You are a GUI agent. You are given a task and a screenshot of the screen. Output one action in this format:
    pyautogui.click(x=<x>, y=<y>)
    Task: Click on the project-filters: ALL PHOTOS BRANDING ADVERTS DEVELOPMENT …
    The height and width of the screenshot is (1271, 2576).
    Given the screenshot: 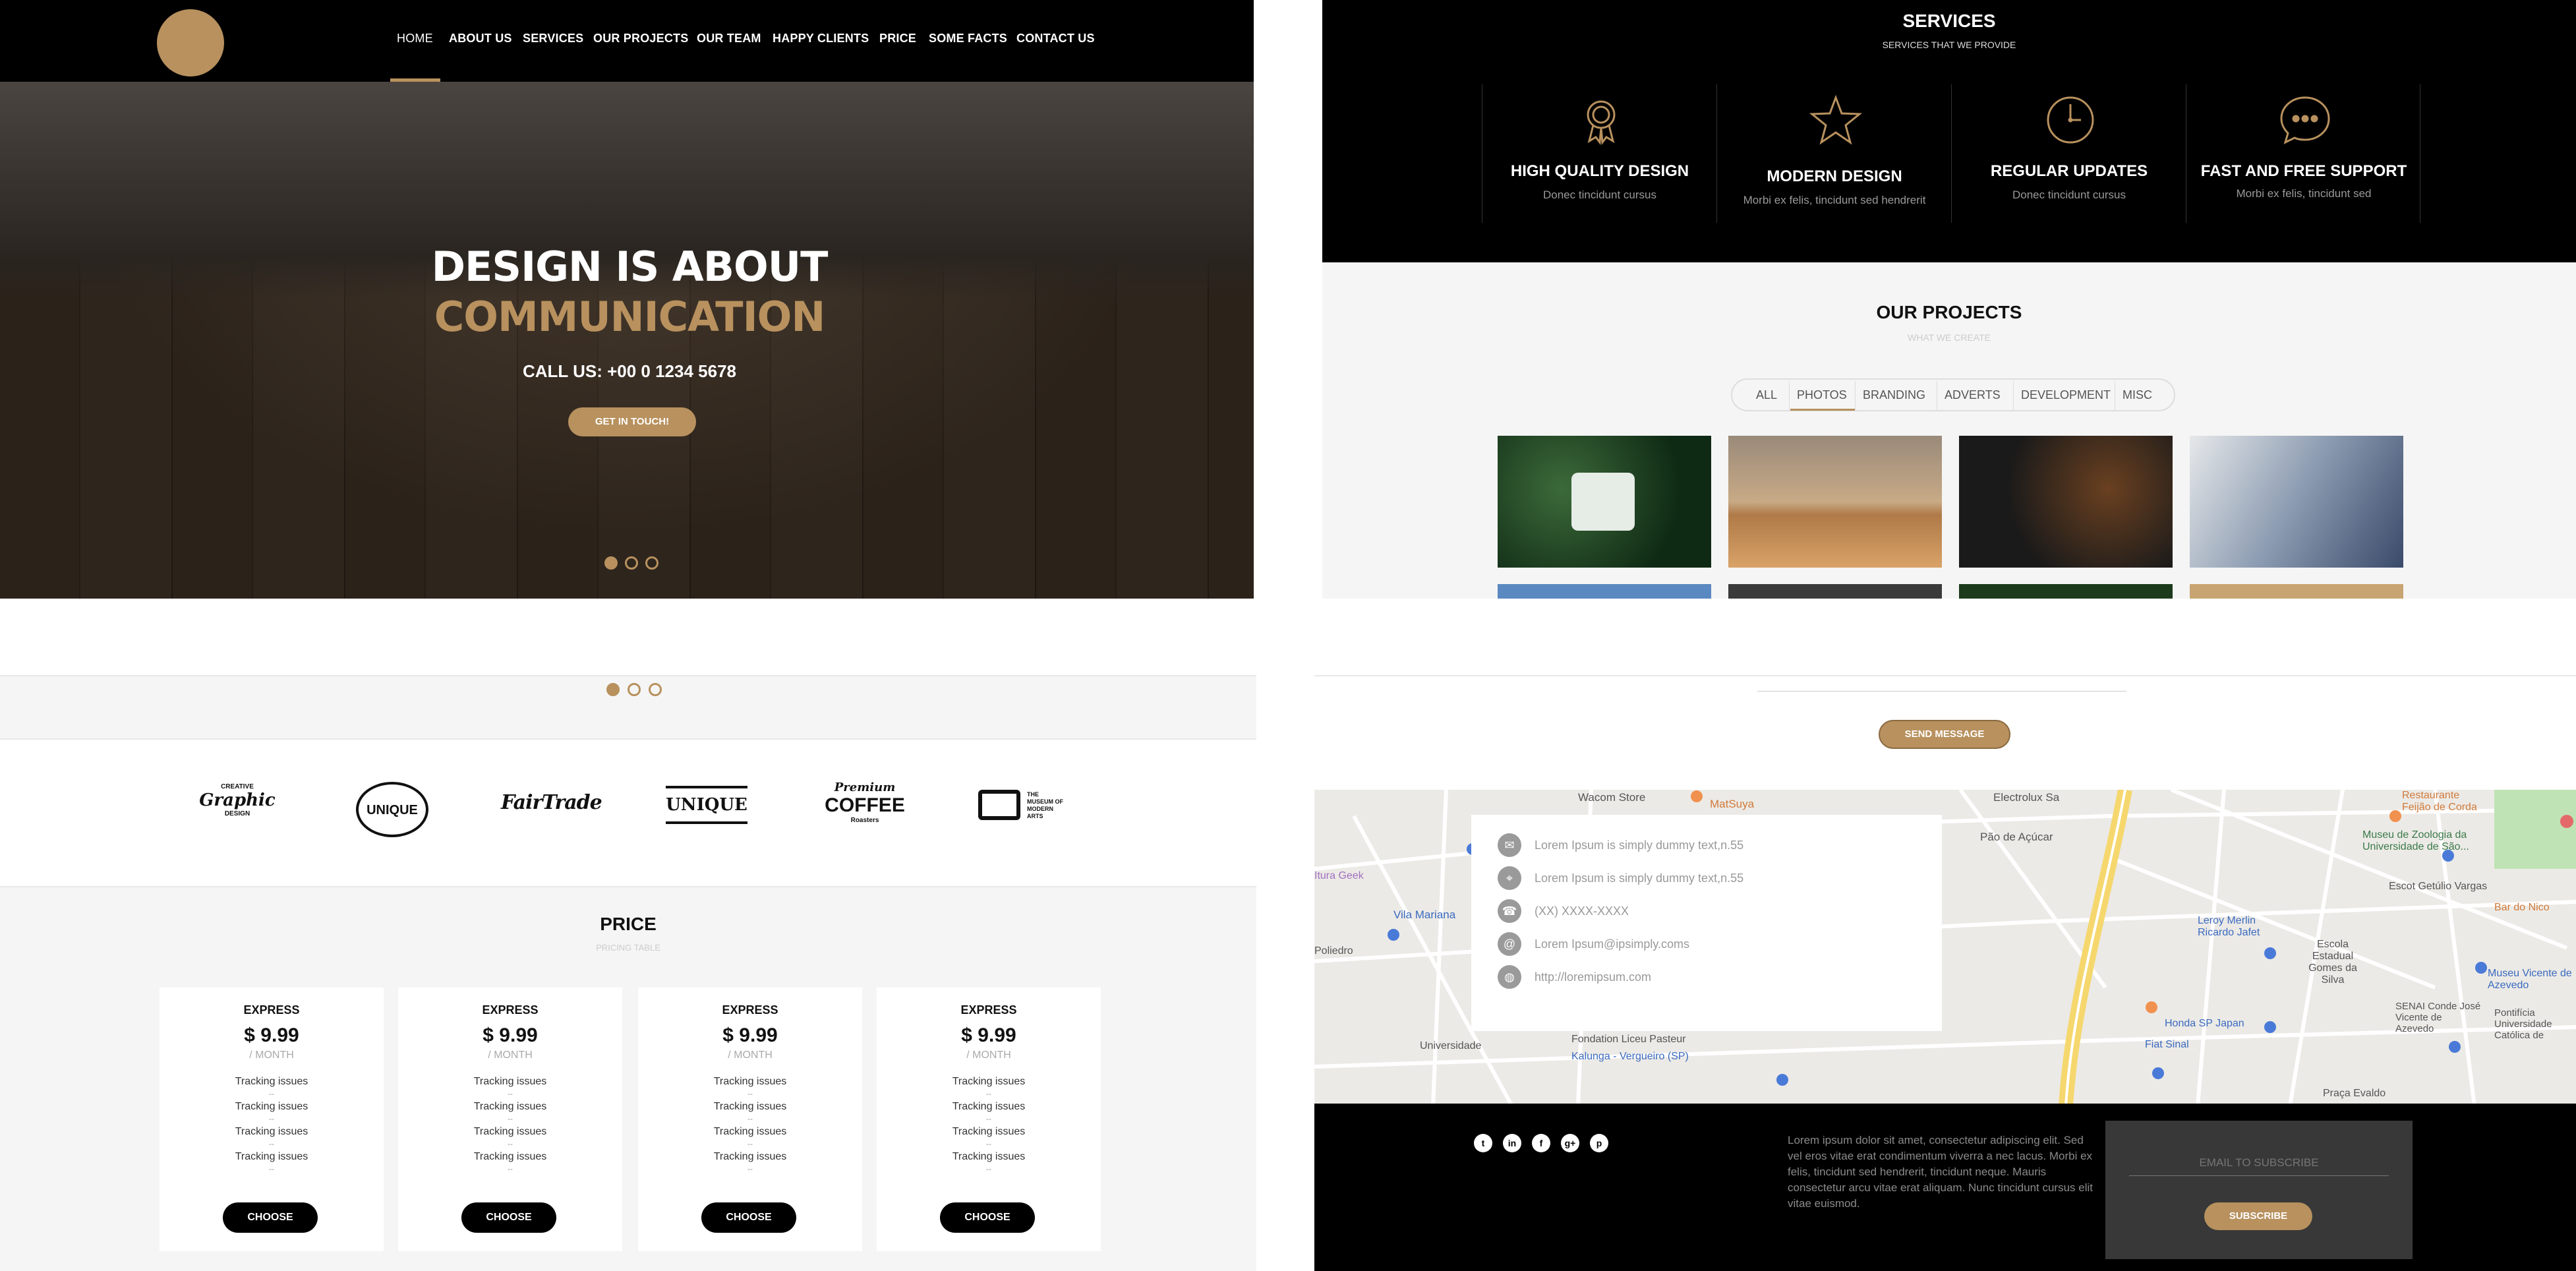 What is the action you would take?
    pyautogui.click(x=1953, y=394)
    